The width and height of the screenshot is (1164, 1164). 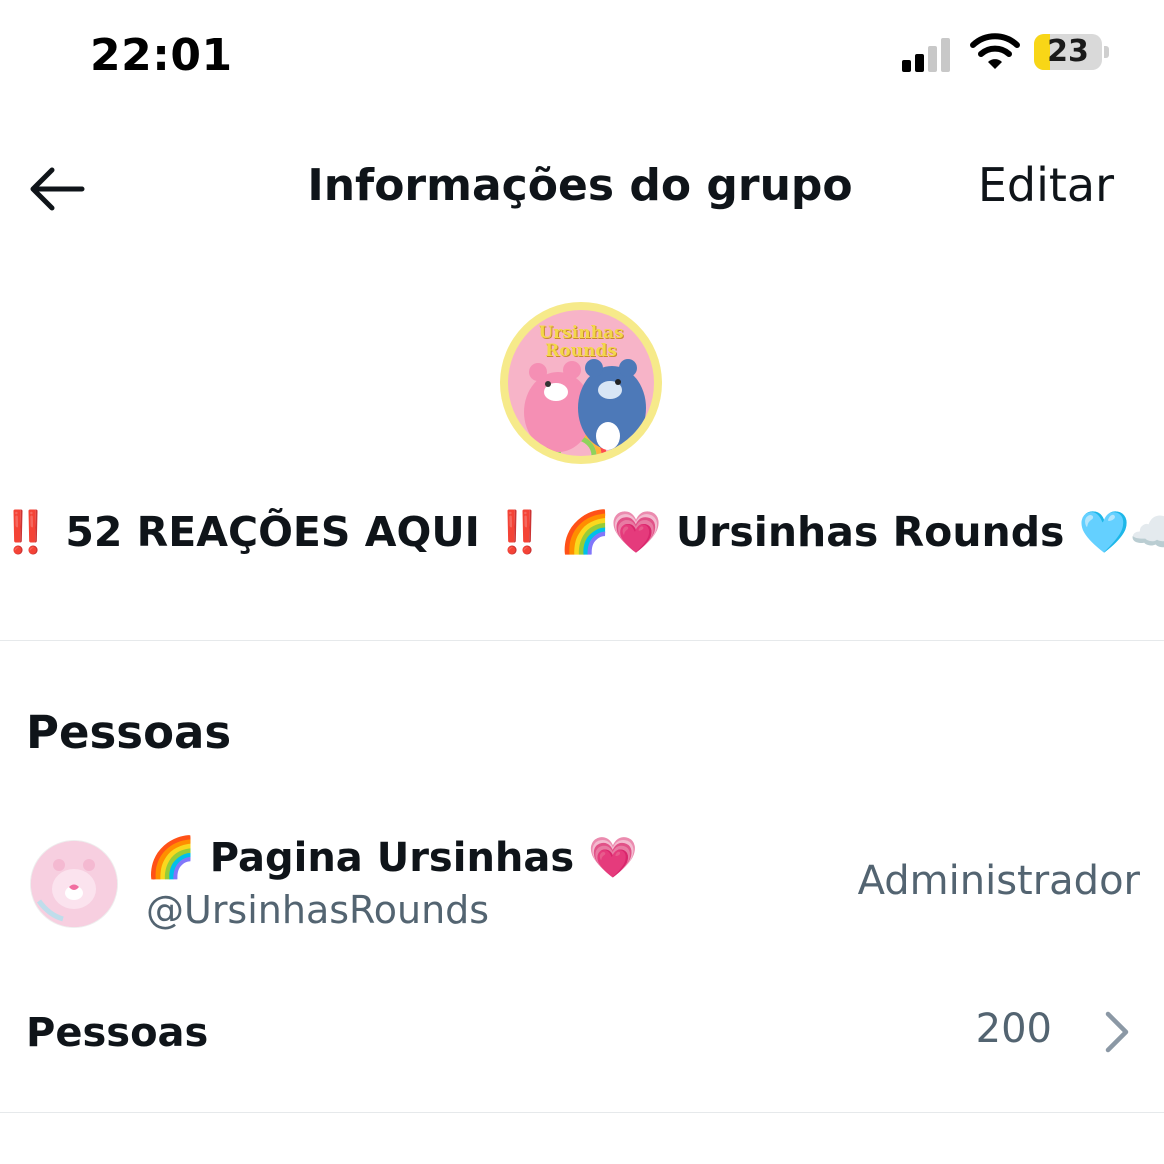 What do you see at coordinates (870, 532) in the screenshot?
I see `group-name-text-2: Ursinhas Rounds` at bounding box center [870, 532].